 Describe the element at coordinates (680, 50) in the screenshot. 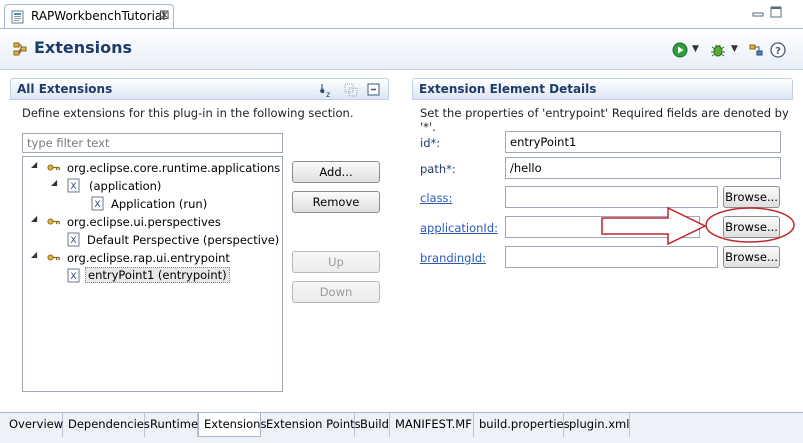

I see `run-icon` at that location.